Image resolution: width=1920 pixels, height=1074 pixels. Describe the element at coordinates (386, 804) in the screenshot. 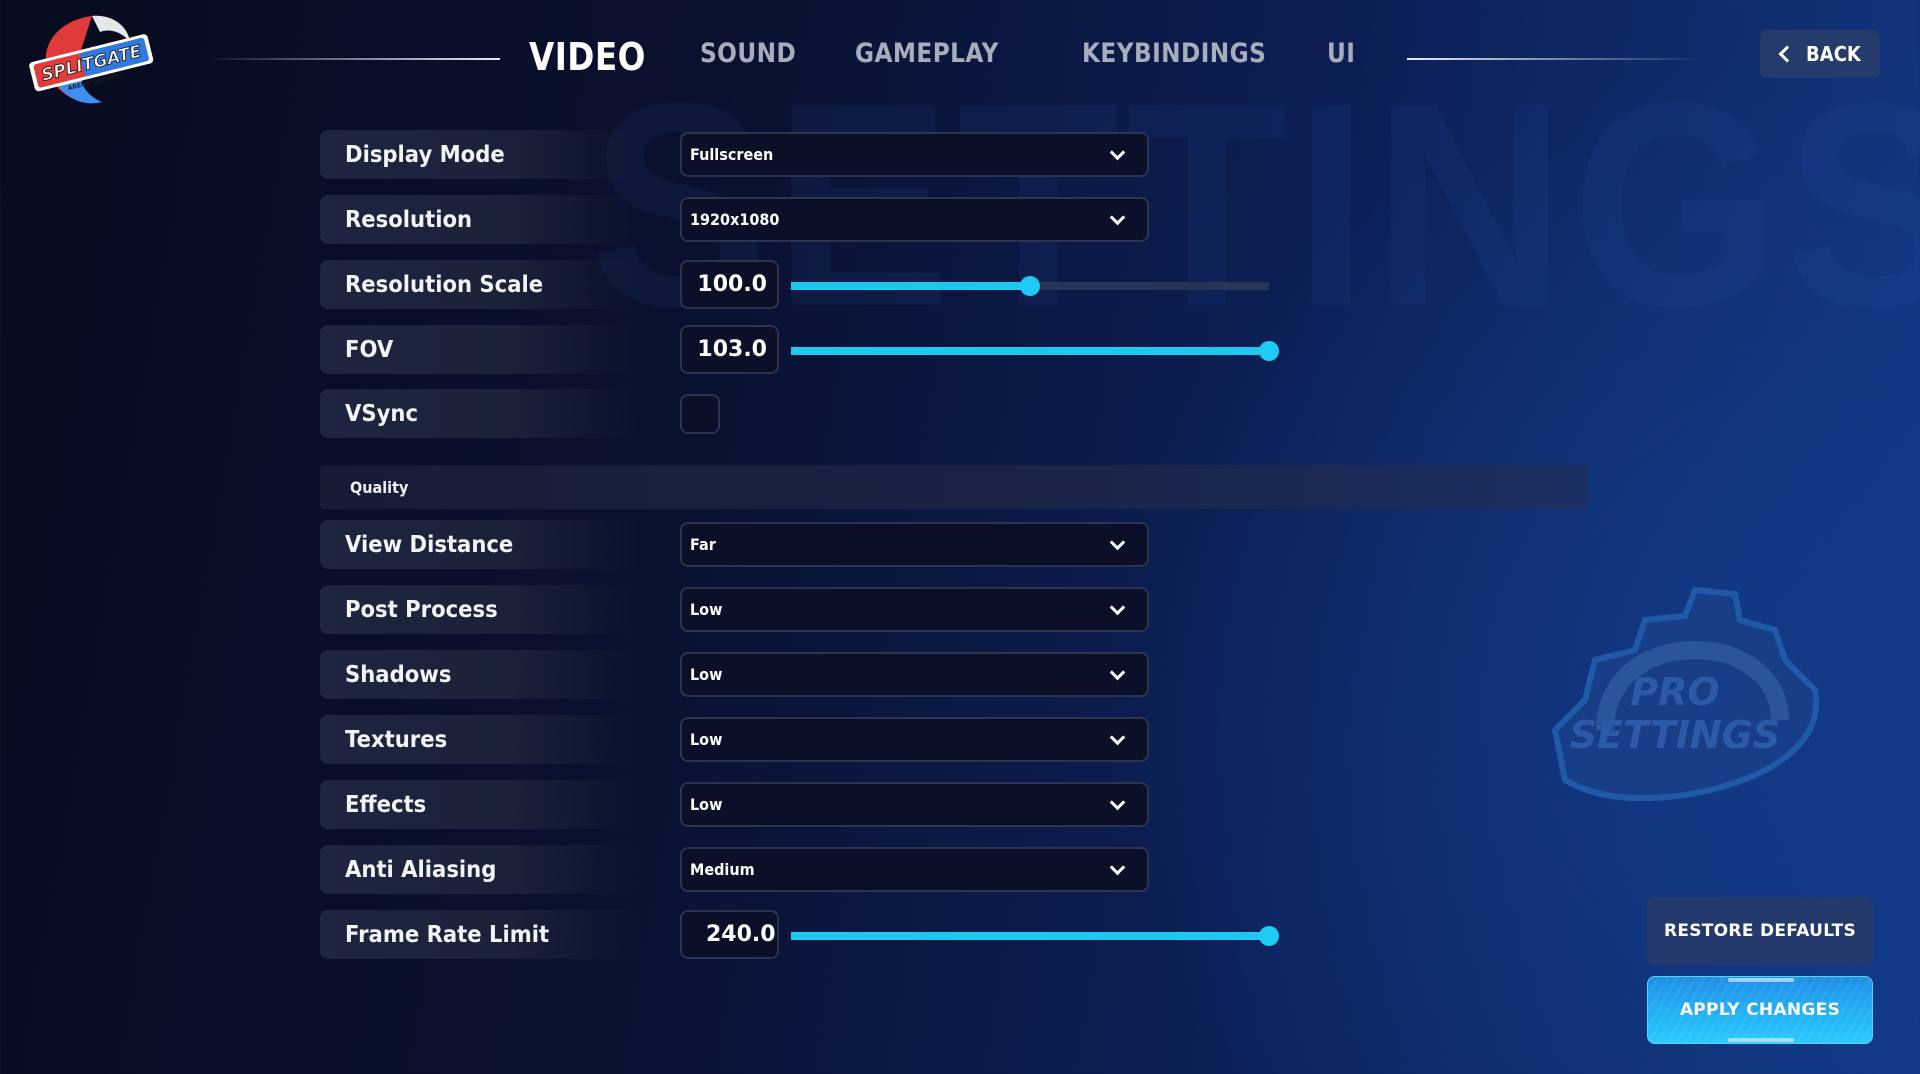

I see `label-text: Effects` at that location.